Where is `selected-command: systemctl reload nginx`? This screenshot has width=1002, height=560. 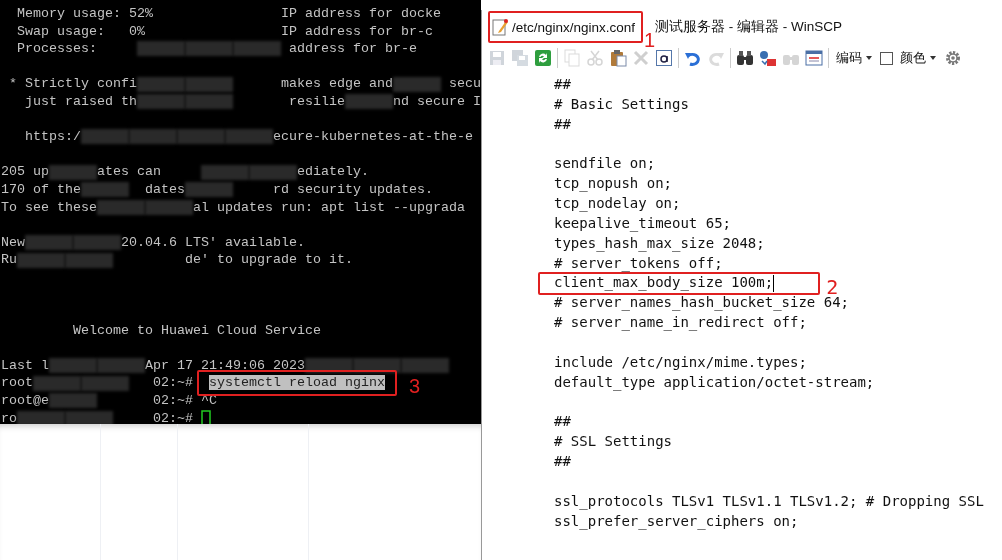
selected-command: systemctl reload nginx is located at coordinates (296, 383).